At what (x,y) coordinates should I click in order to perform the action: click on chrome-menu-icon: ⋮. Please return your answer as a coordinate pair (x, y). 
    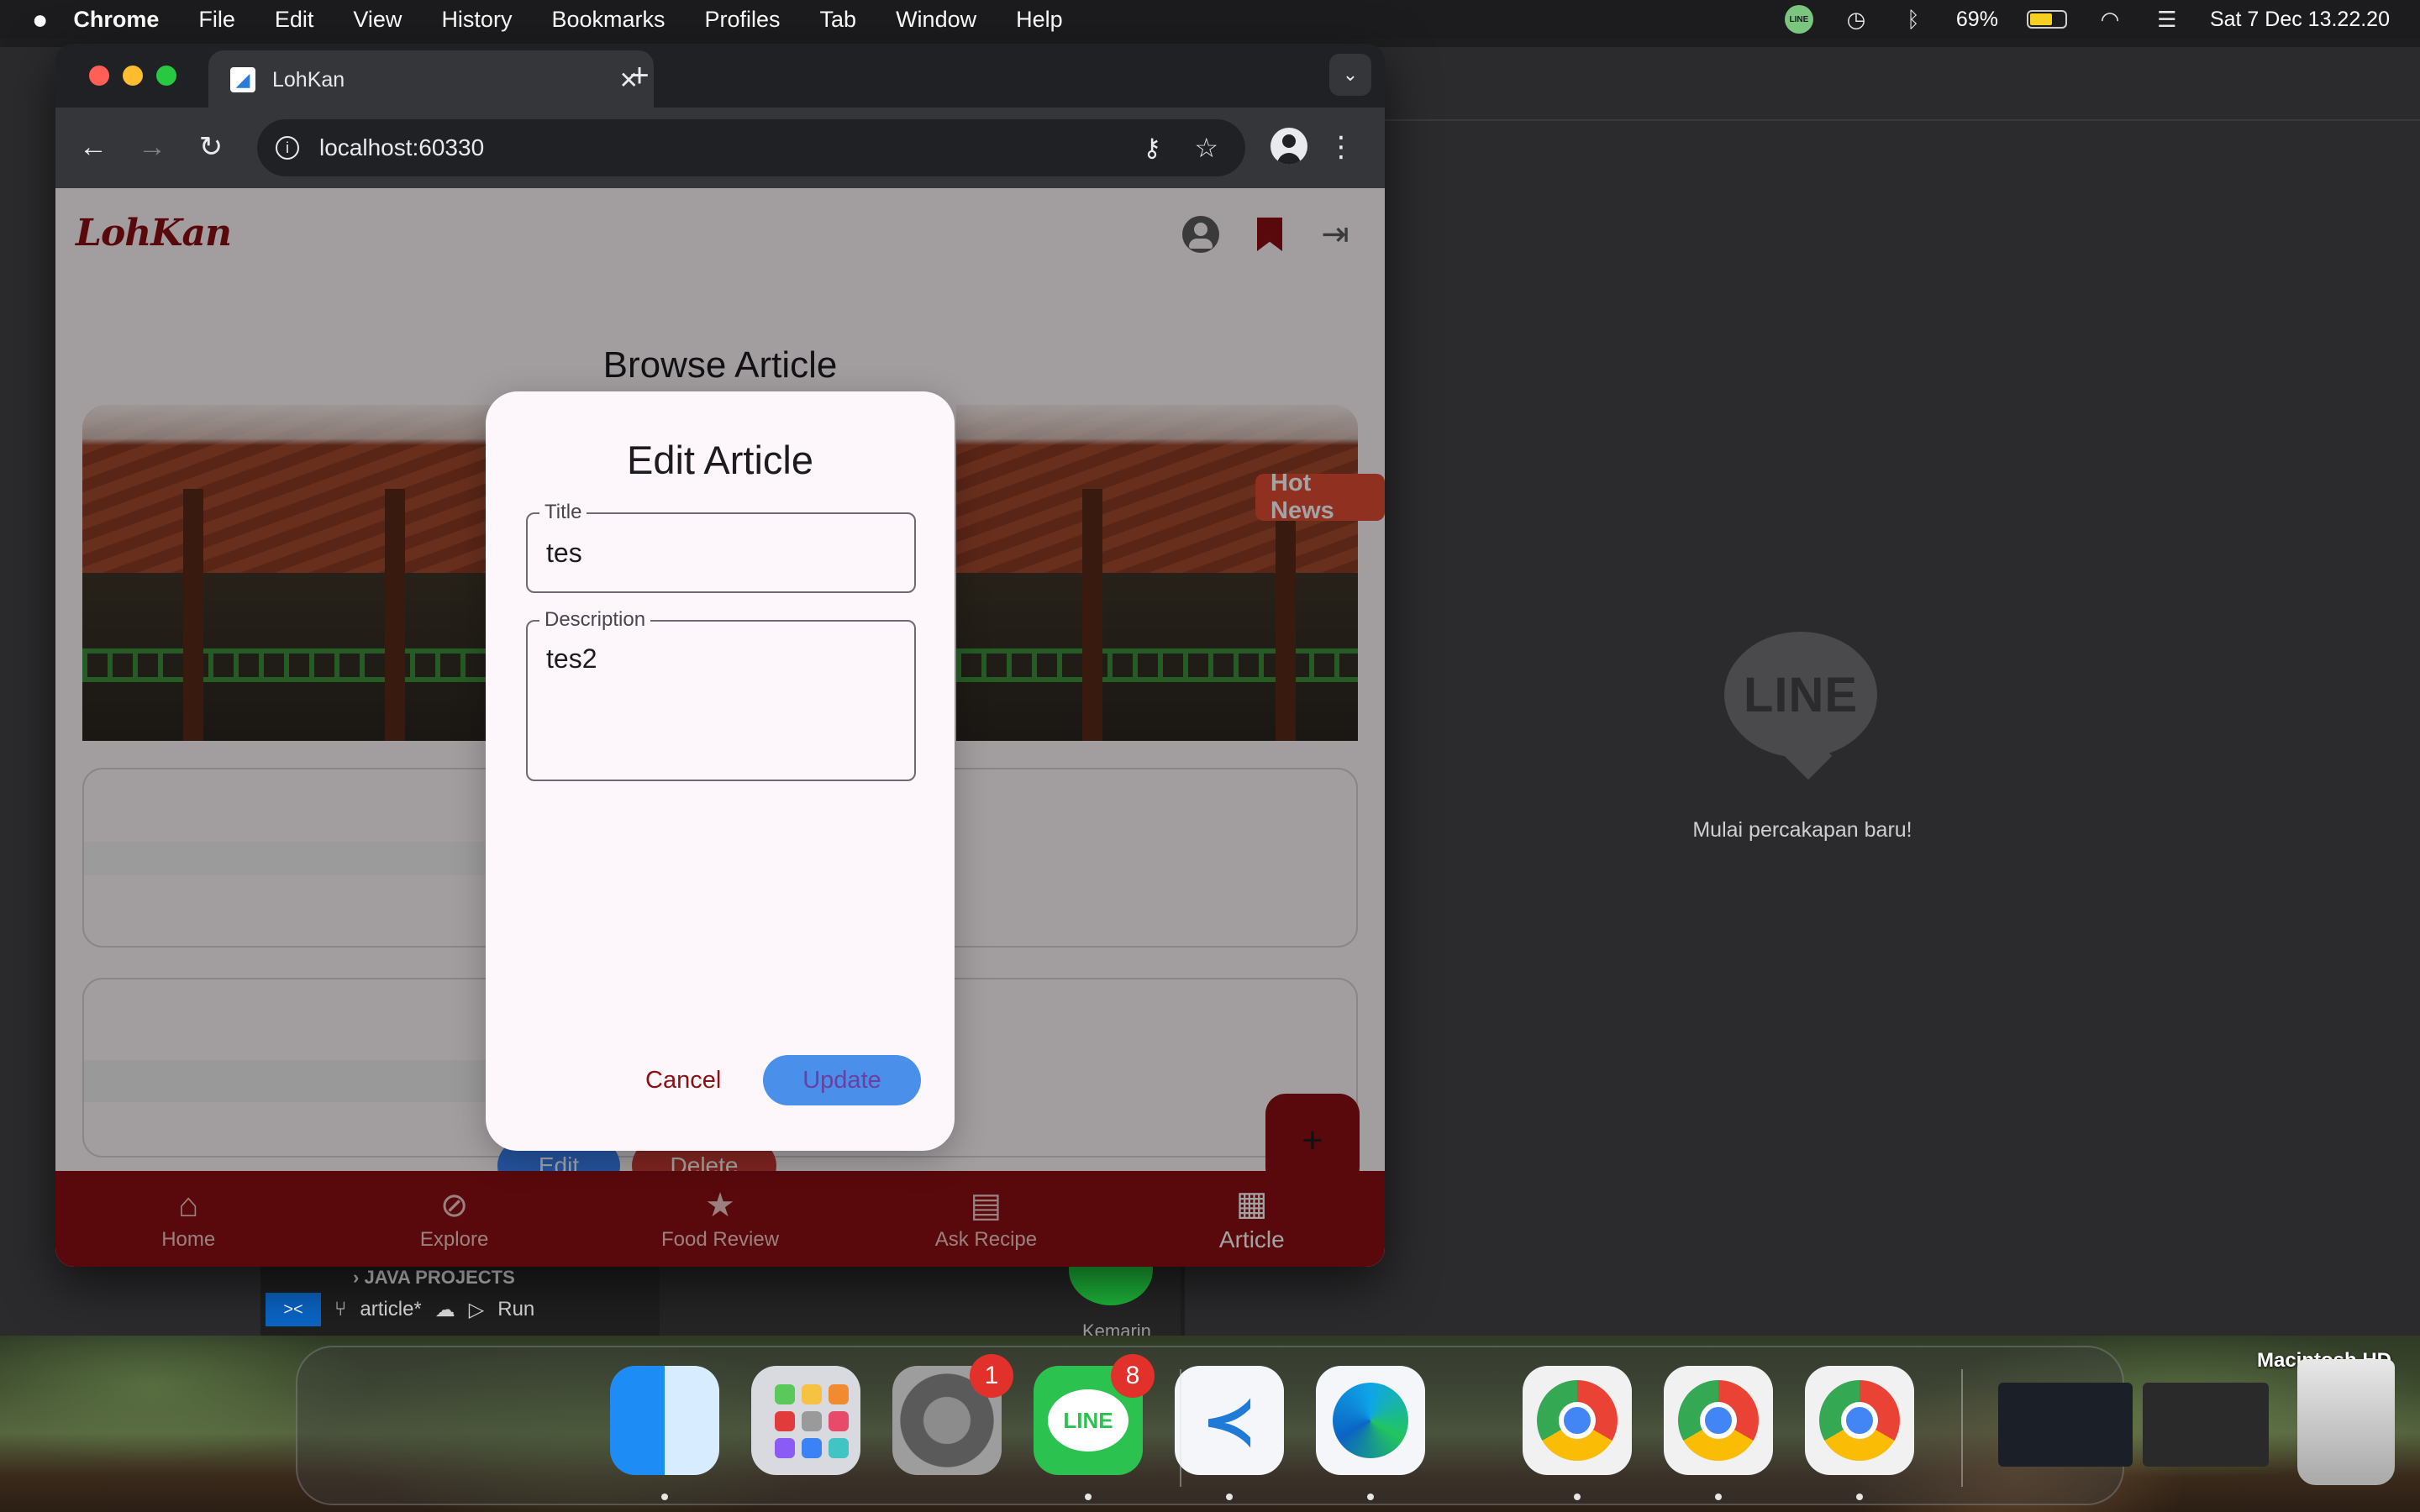
    Looking at the image, I should click on (1341, 147).